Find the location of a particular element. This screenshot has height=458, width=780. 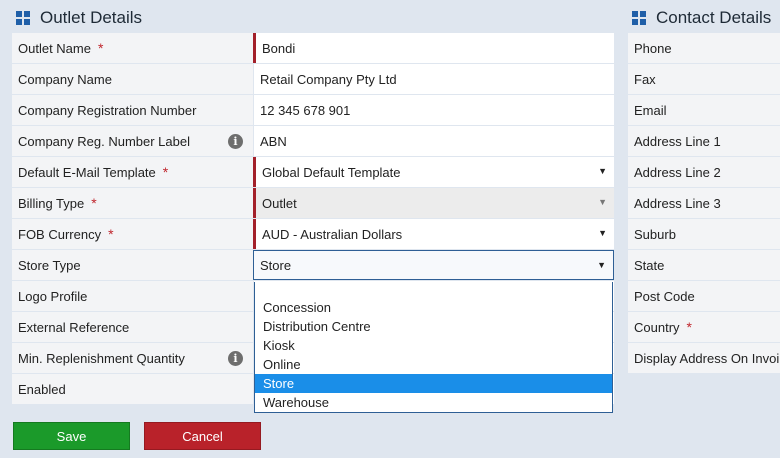

form-row-company-name: Company Name Retail Company Pty Ltd is located at coordinates (313, 79).